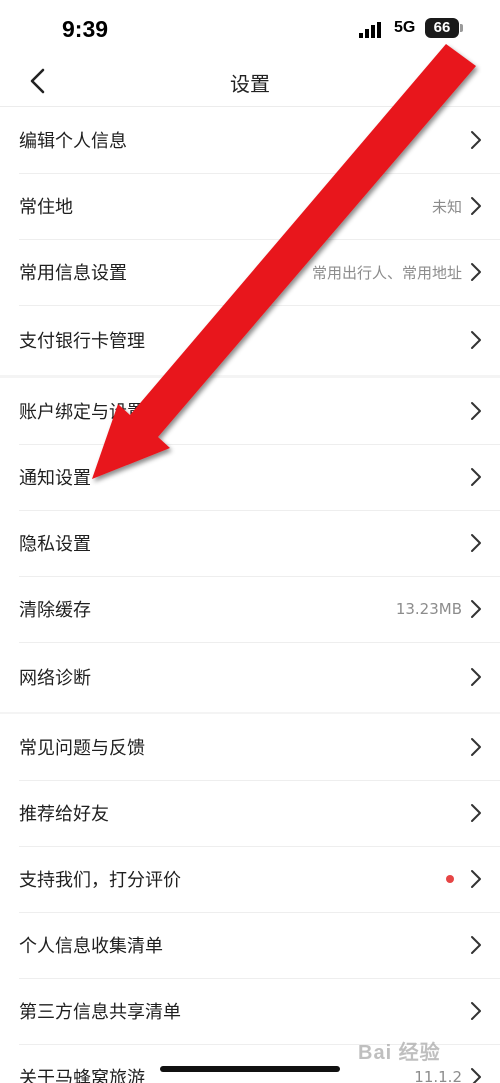 The height and width of the screenshot is (1083, 500). Describe the element at coordinates (250, 206) in the screenshot. I see `row-residence: 常住地 未知` at that location.